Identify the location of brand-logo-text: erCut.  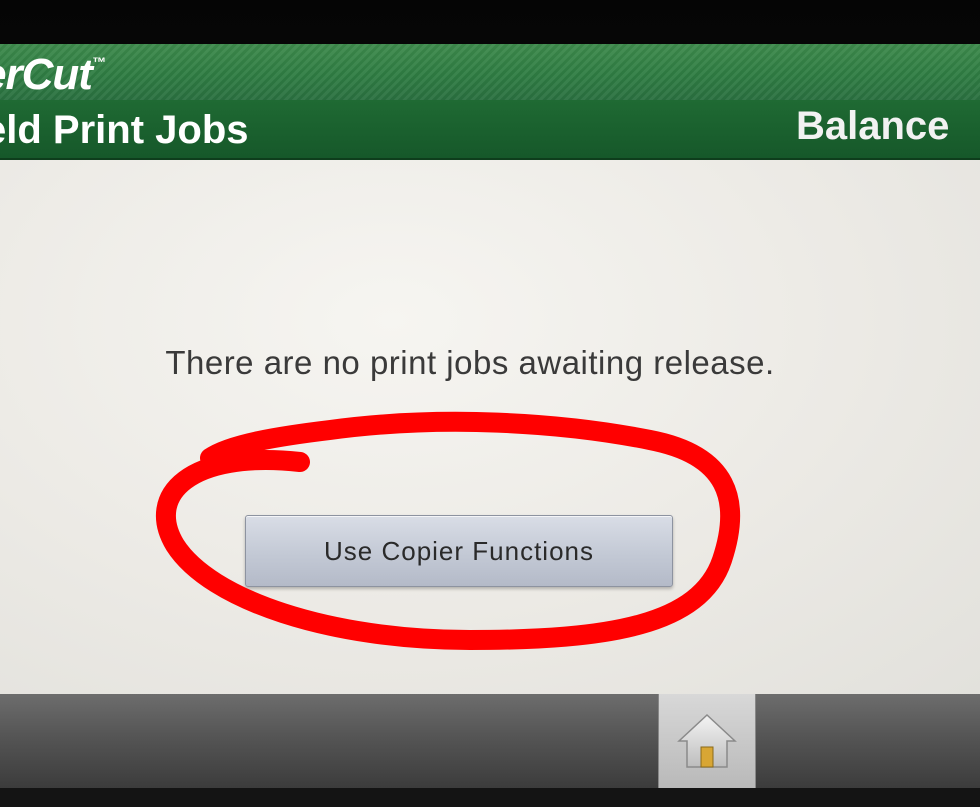
(46, 74).